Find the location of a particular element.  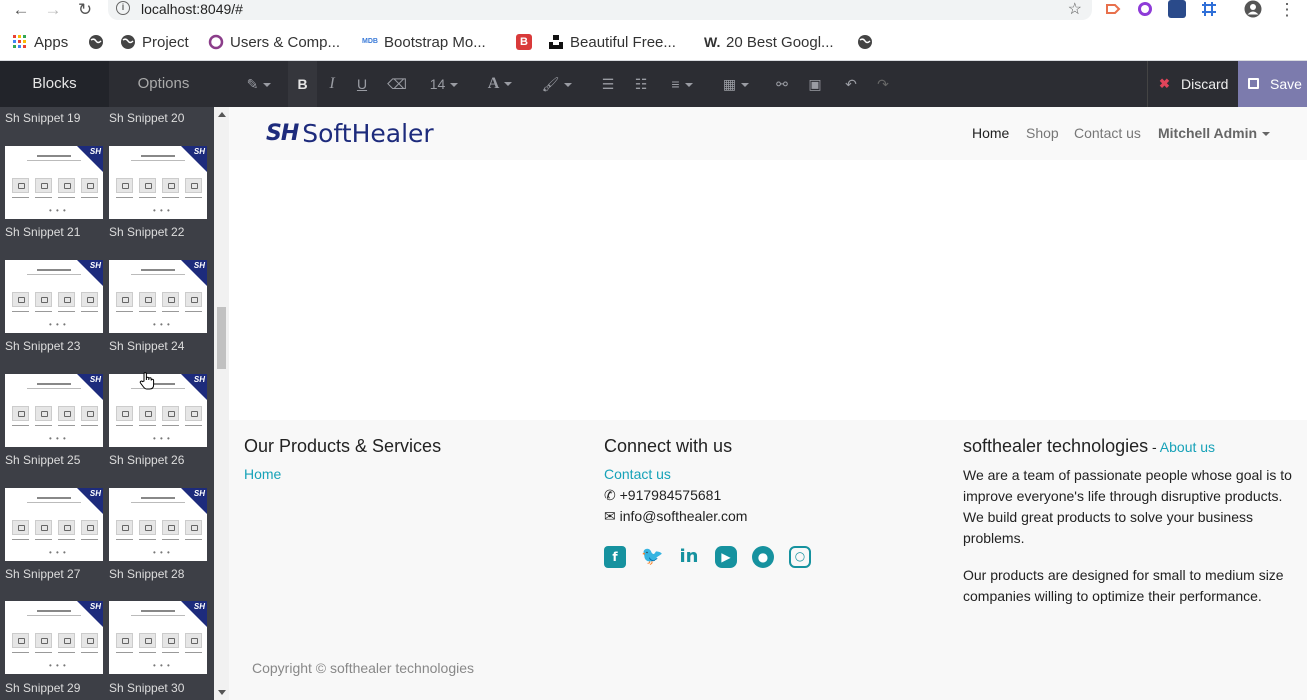

italic-button: I is located at coordinates (332, 84).